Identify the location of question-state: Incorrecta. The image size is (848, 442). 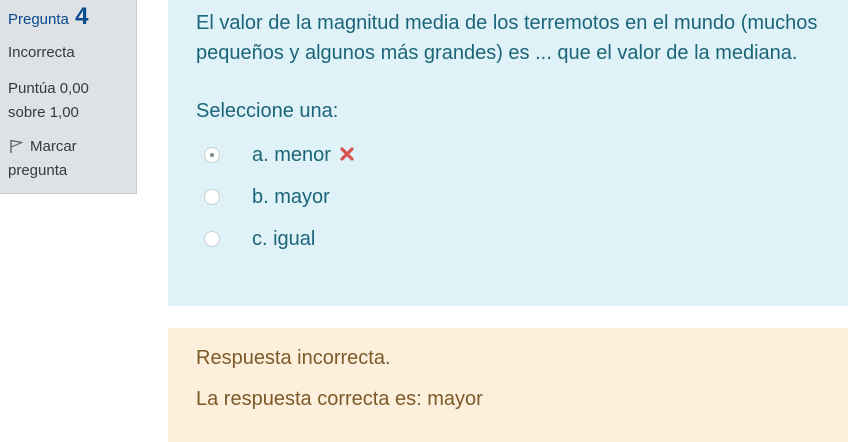
(41, 52).